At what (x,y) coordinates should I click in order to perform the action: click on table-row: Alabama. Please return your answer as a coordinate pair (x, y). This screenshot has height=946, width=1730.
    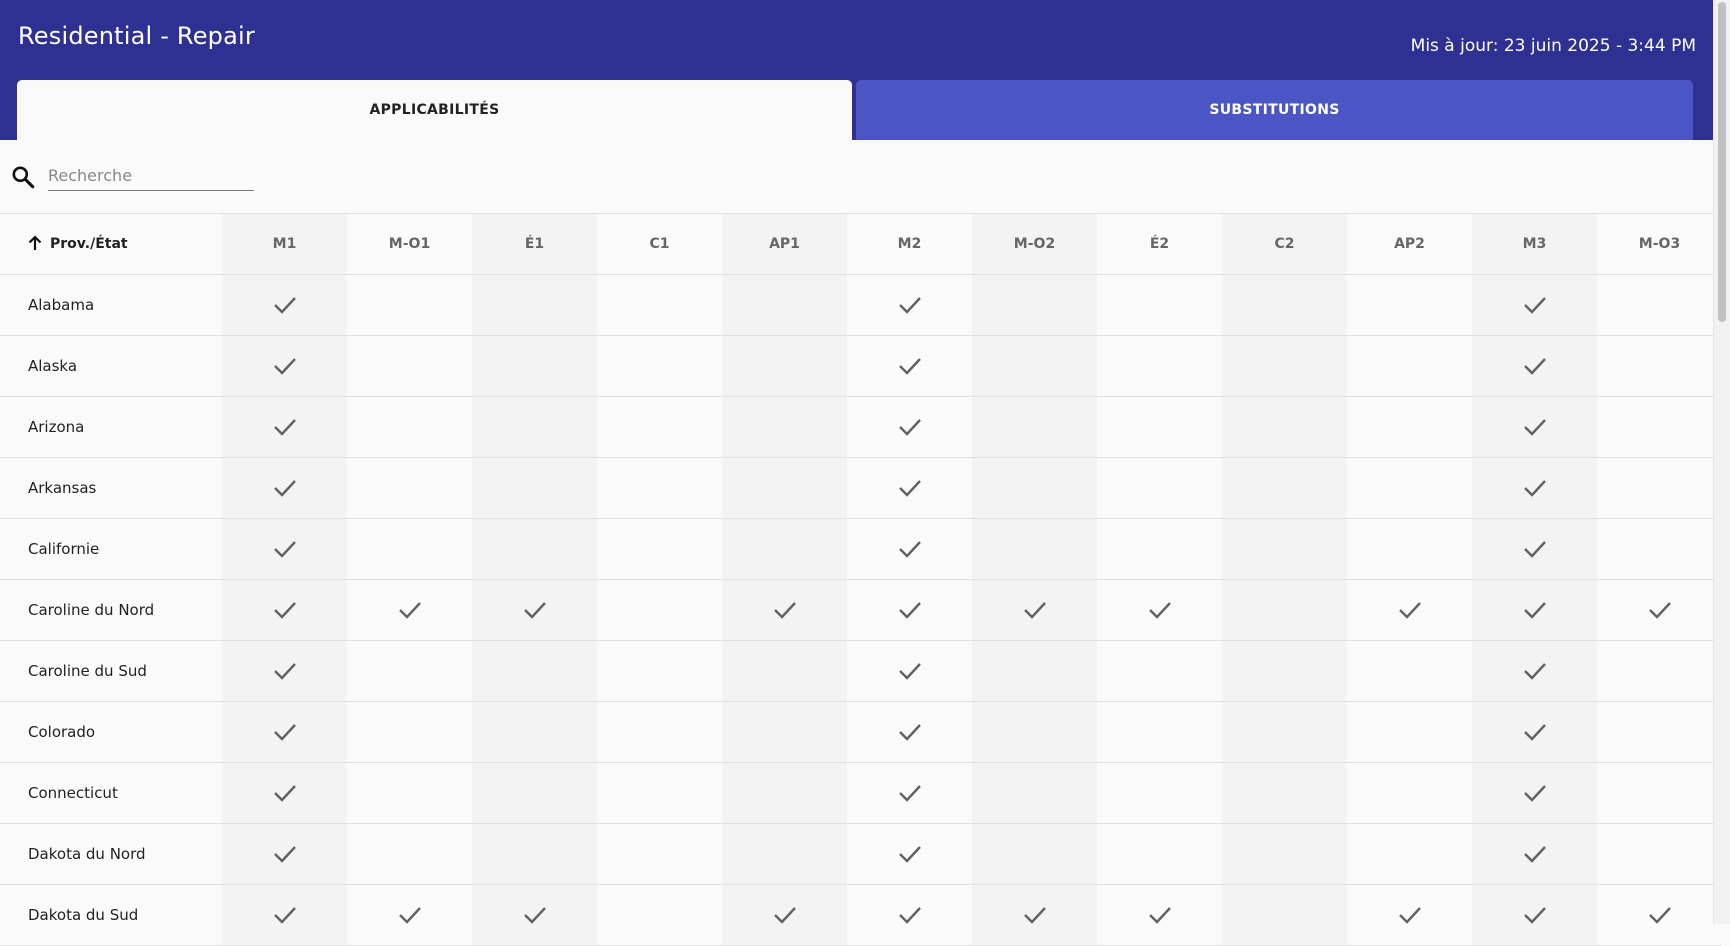
    Looking at the image, I should click on (861, 305).